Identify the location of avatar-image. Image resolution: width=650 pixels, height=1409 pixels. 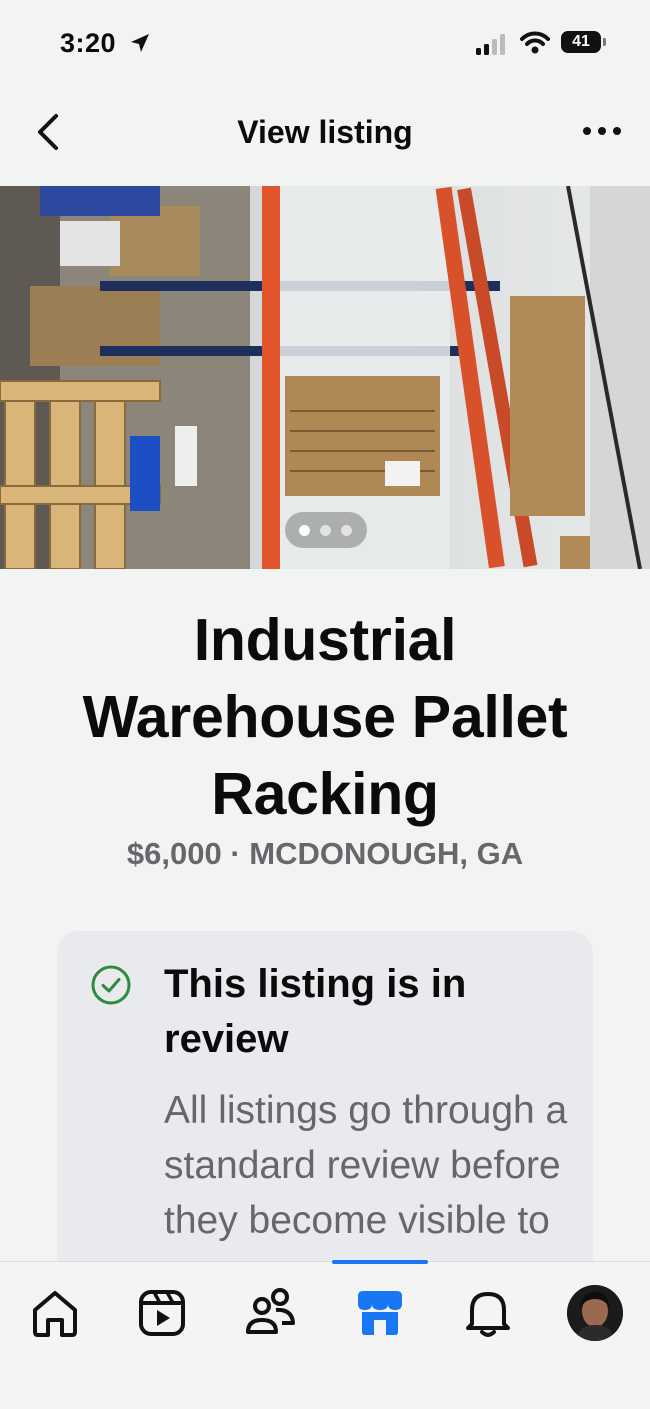
(595, 1313).